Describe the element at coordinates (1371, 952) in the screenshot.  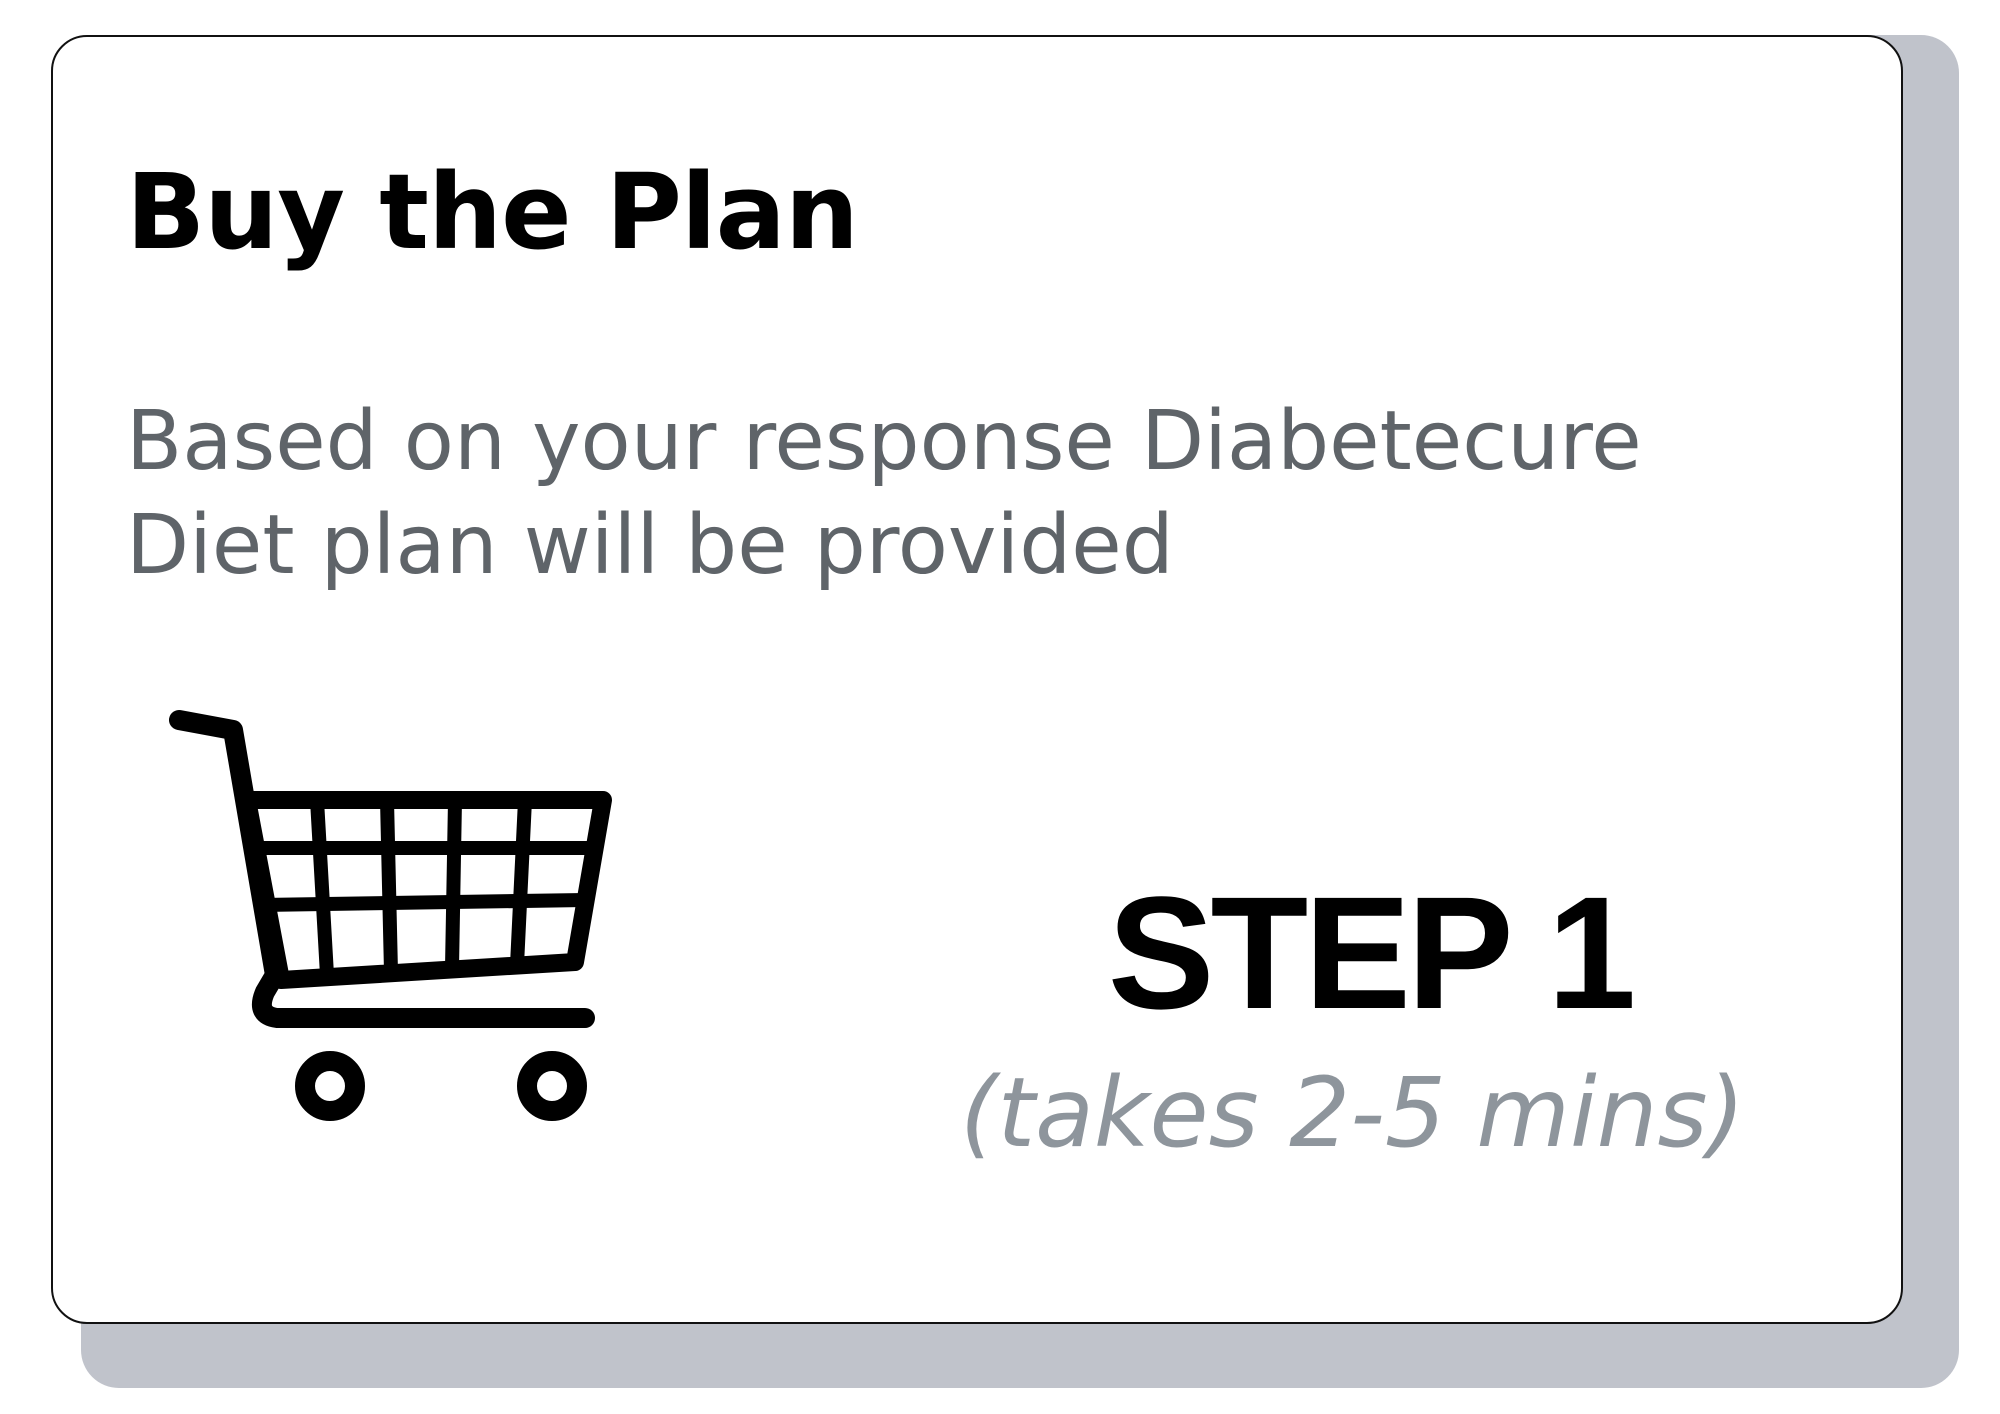
I see `step-label: STEP 1` at that location.